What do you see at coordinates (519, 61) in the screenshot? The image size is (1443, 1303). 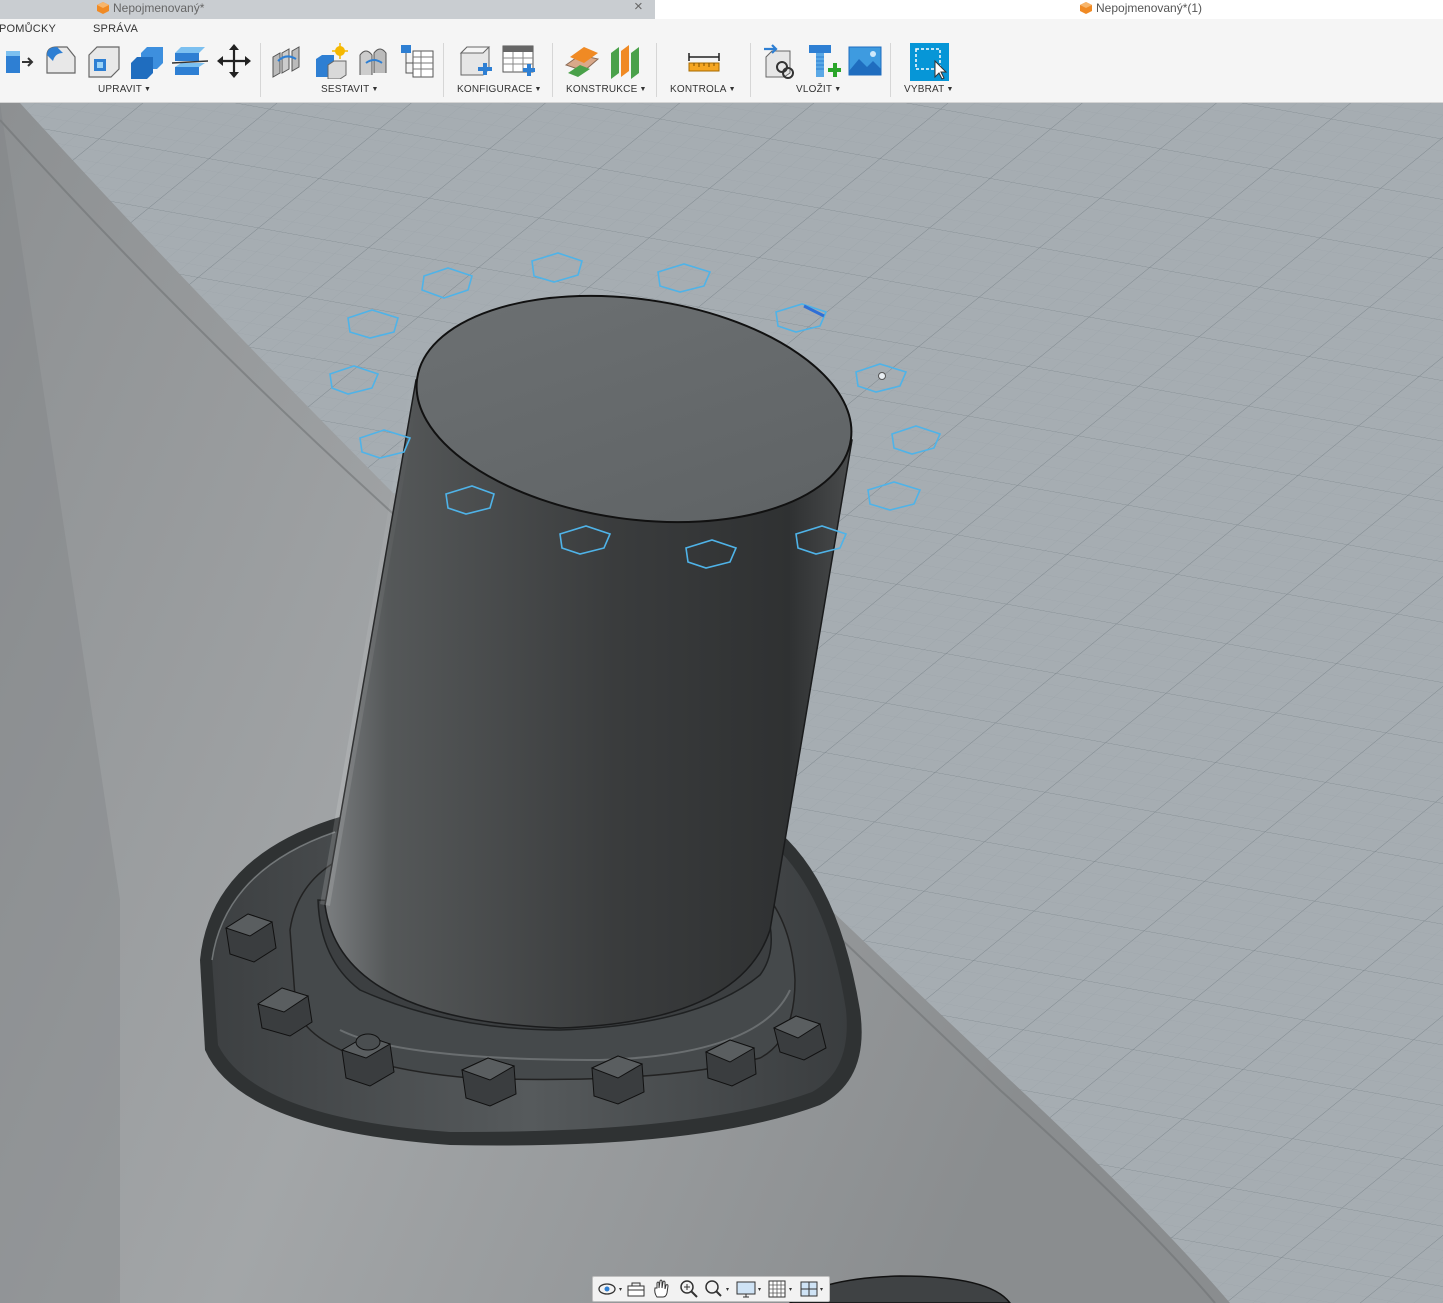 I see `parameters-table-icon` at bounding box center [519, 61].